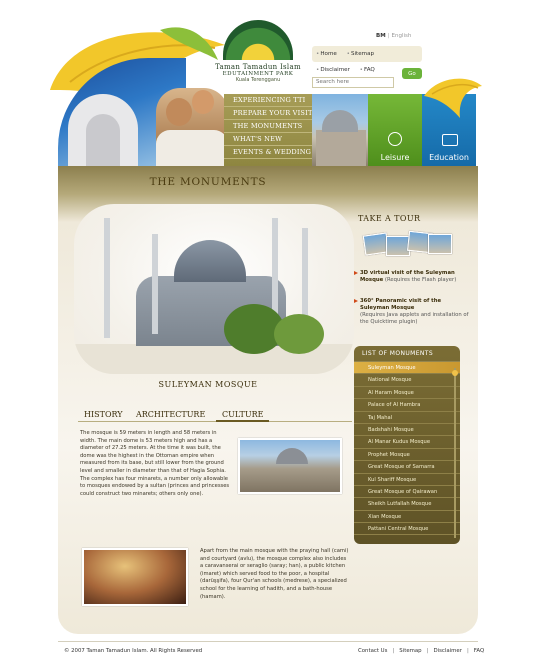 This screenshot has height=670, width=536. What do you see at coordinates (269, 126) in the screenshot?
I see `nav-the-monuments: THE MONUMENTS` at bounding box center [269, 126].